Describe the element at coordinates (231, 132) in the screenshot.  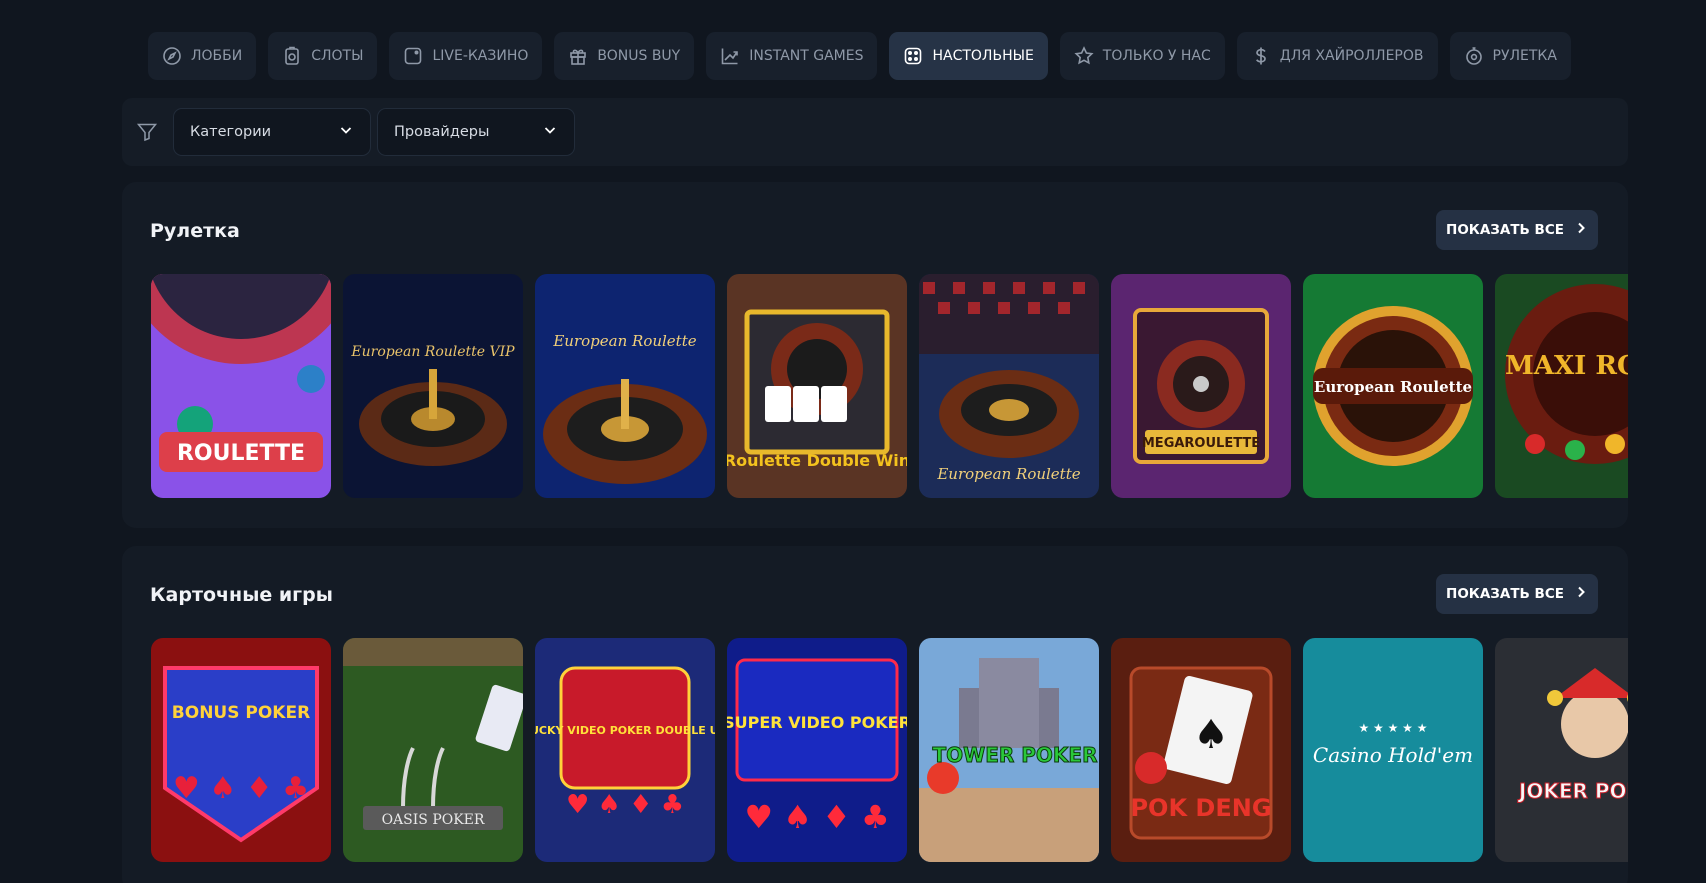
I see `categories-label: Категории` at that location.